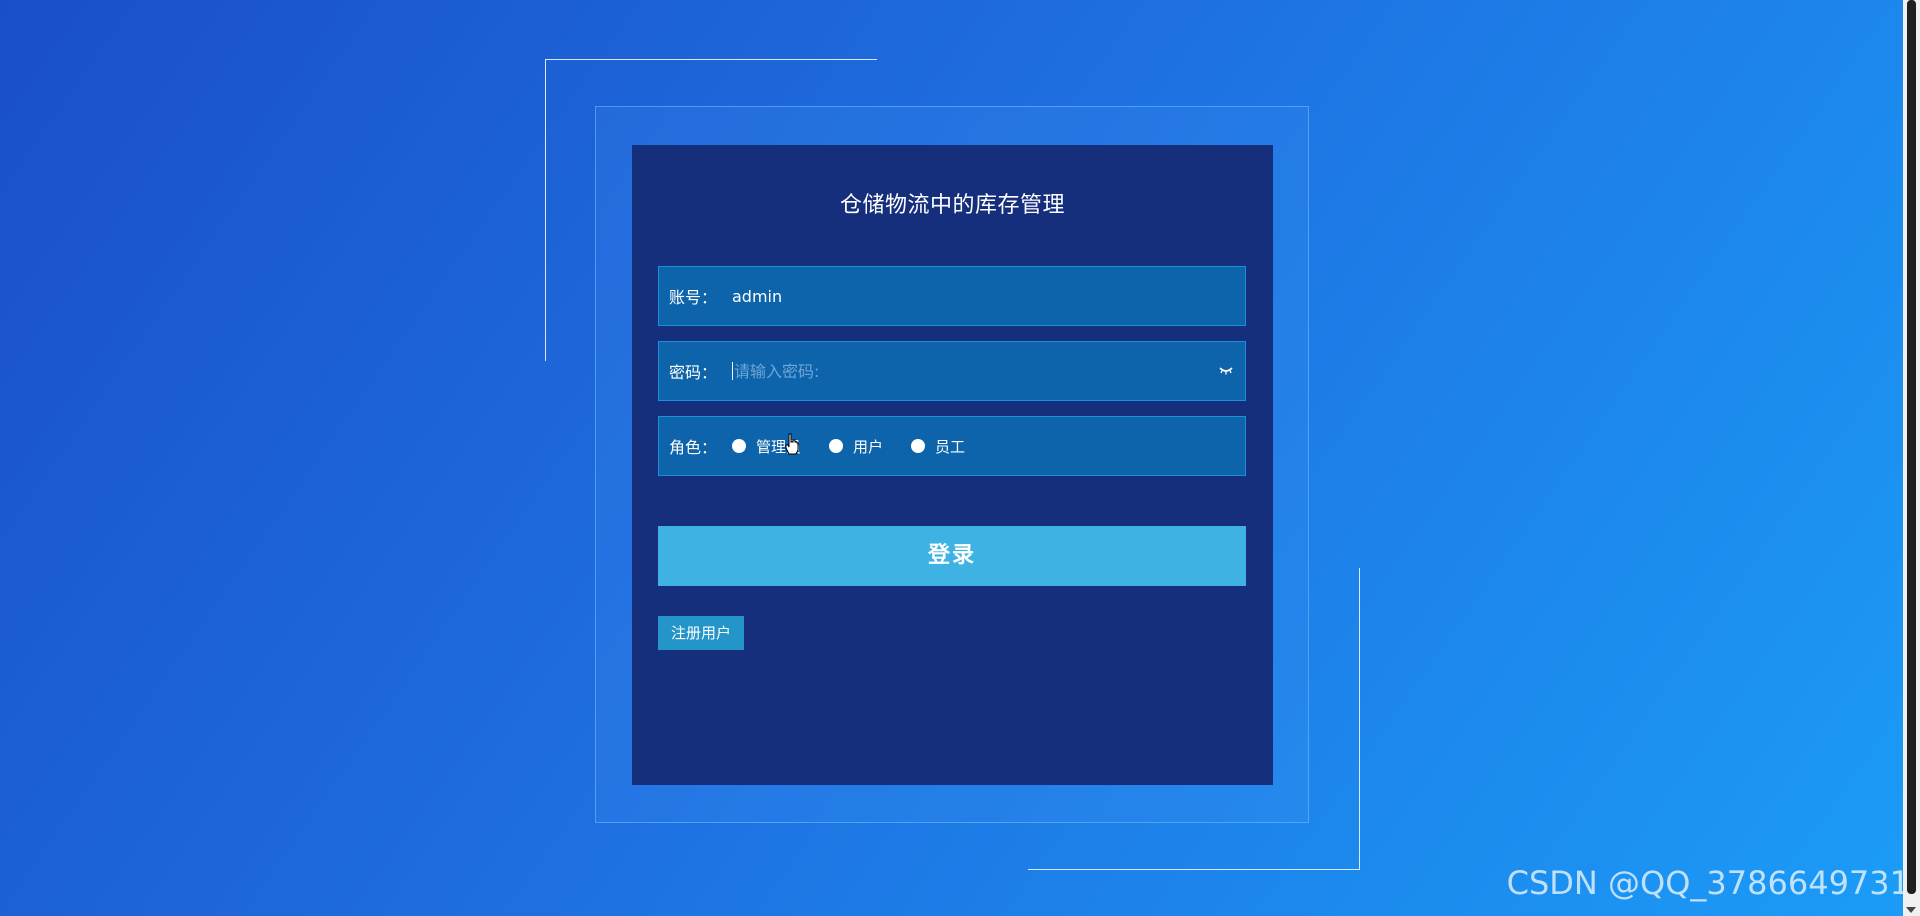  What do you see at coordinates (693, 447) in the screenshot?
I see `role-label: 角色：` at bounding box center [693, 447].